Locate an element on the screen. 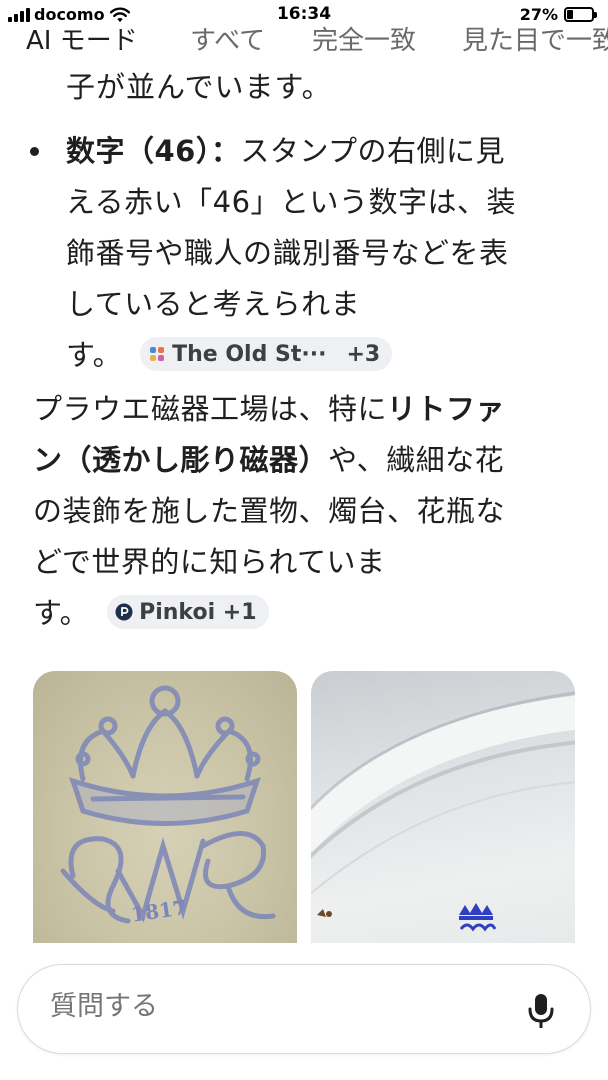 The height and width of the screenshot is (1080, 608). bottom-bar is located at coordinates (304, 1020).